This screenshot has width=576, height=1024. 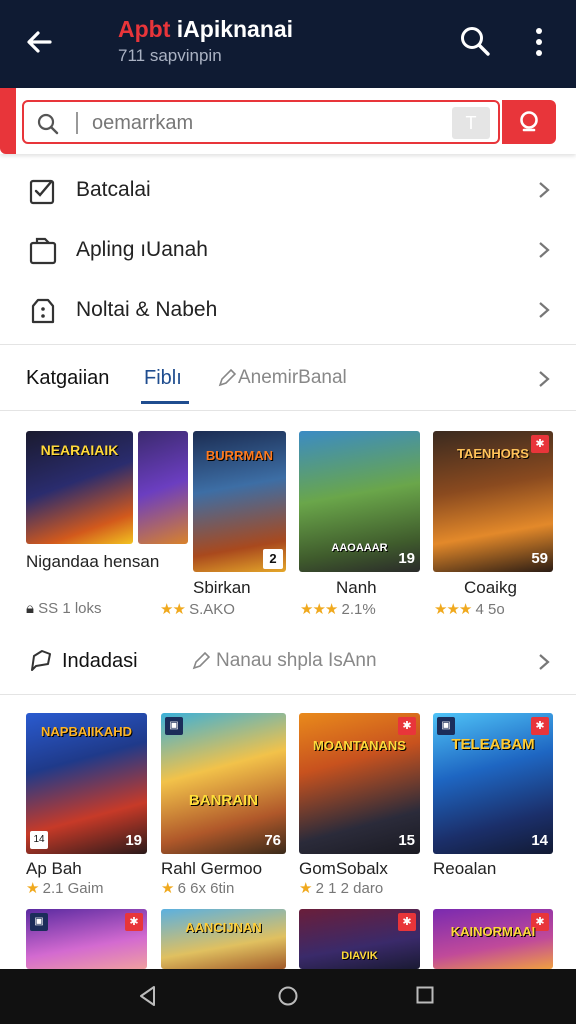 I want to click on nav-back-icon, so click(x=148, y=996).